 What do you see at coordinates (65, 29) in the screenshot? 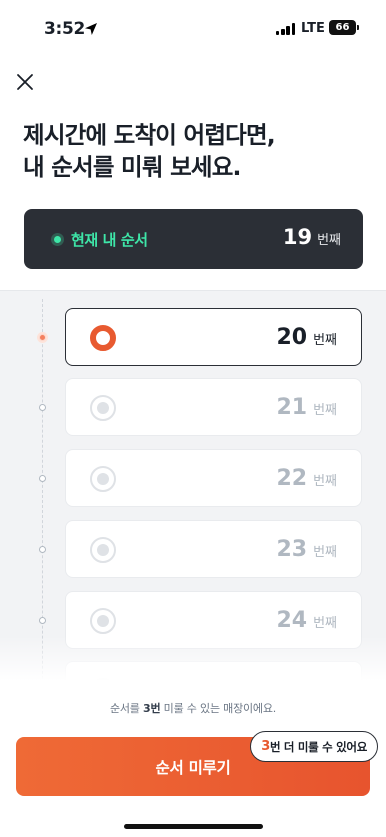
I see `status-time: 3:52` at bounding box center [65, 29].